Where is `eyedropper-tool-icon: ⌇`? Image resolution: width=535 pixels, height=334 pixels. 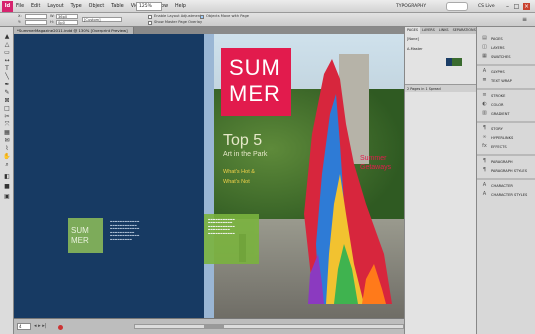 eyedropper-tool-icon: ⌇ is located at coordinates (7, 148).